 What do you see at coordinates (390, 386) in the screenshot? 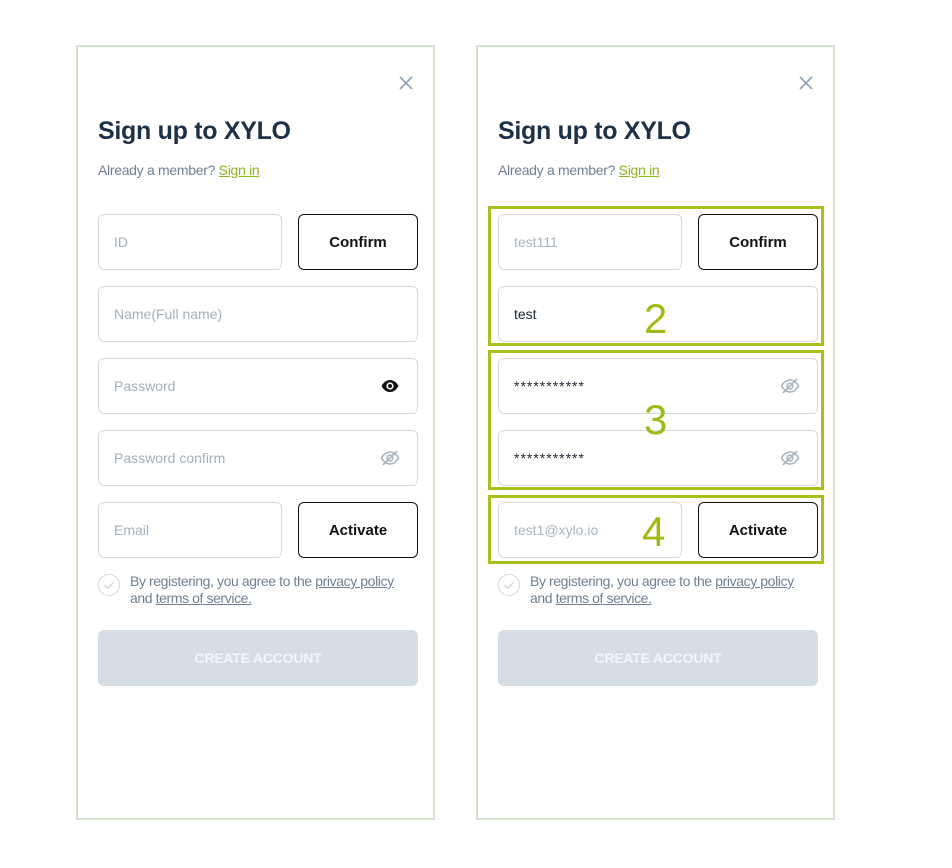
I see `eye-icon` at bounding box center [390, 386].